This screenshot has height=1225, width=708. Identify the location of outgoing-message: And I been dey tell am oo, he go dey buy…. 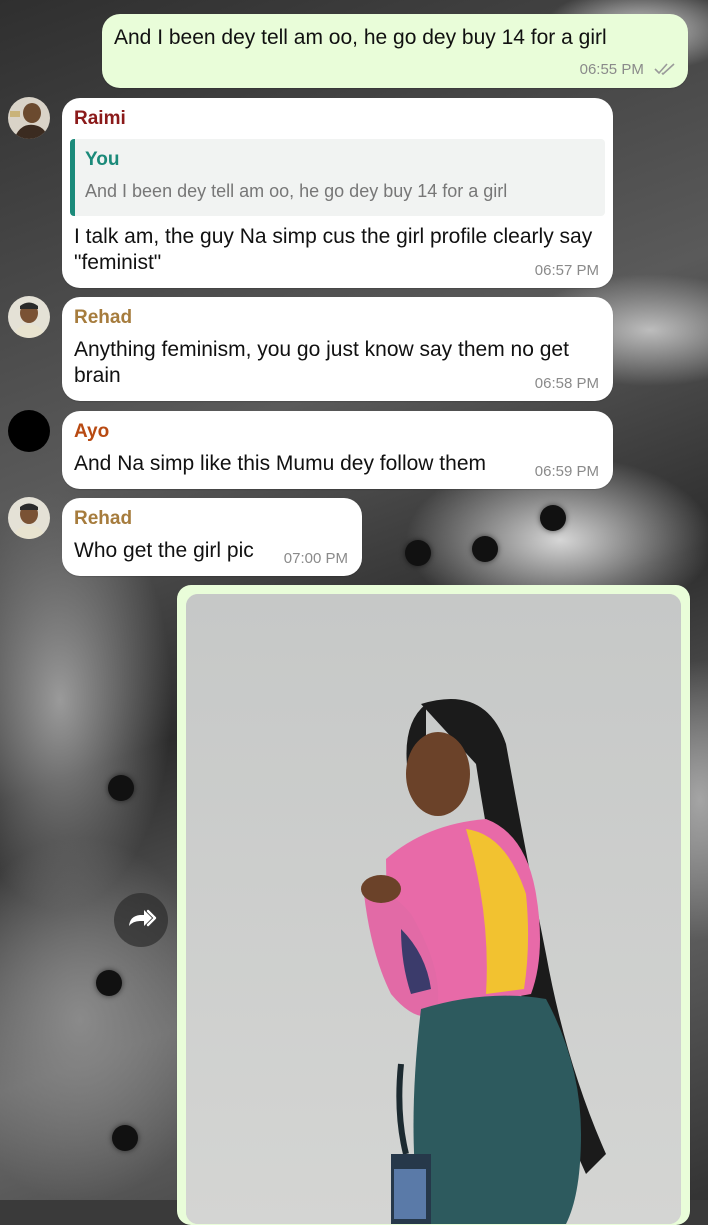
(395, 51).